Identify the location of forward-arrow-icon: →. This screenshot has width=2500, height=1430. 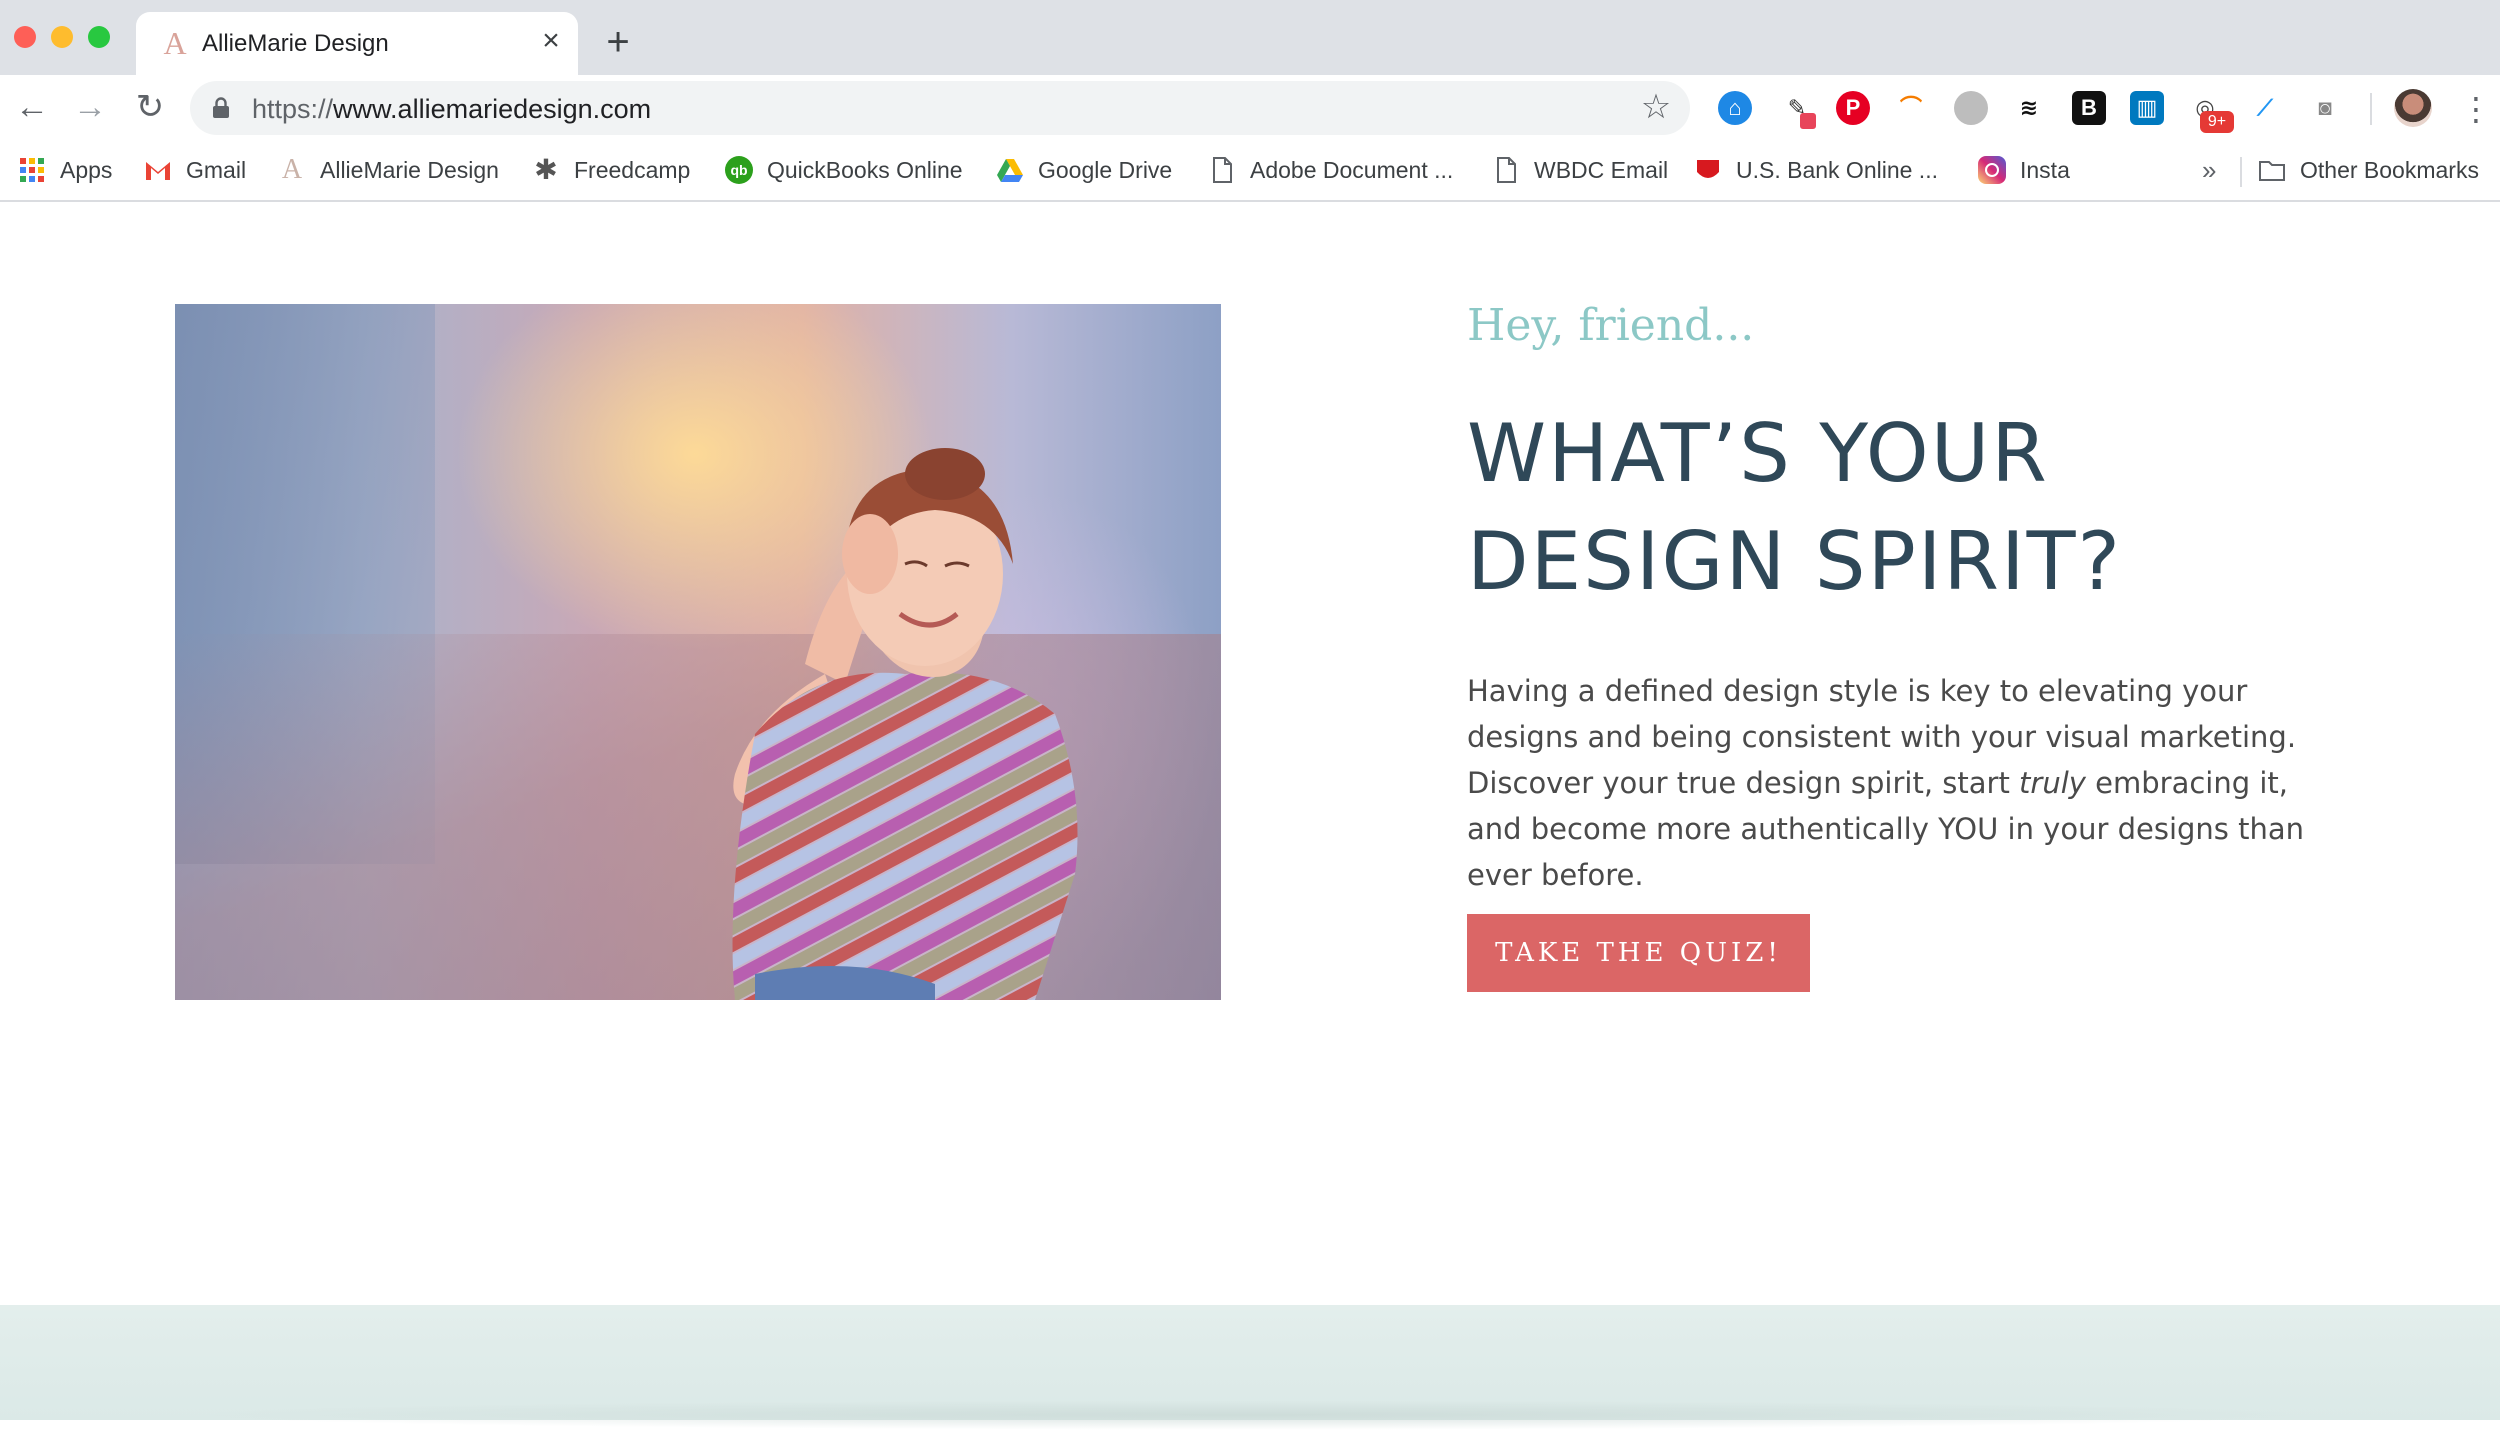
(90, 107).